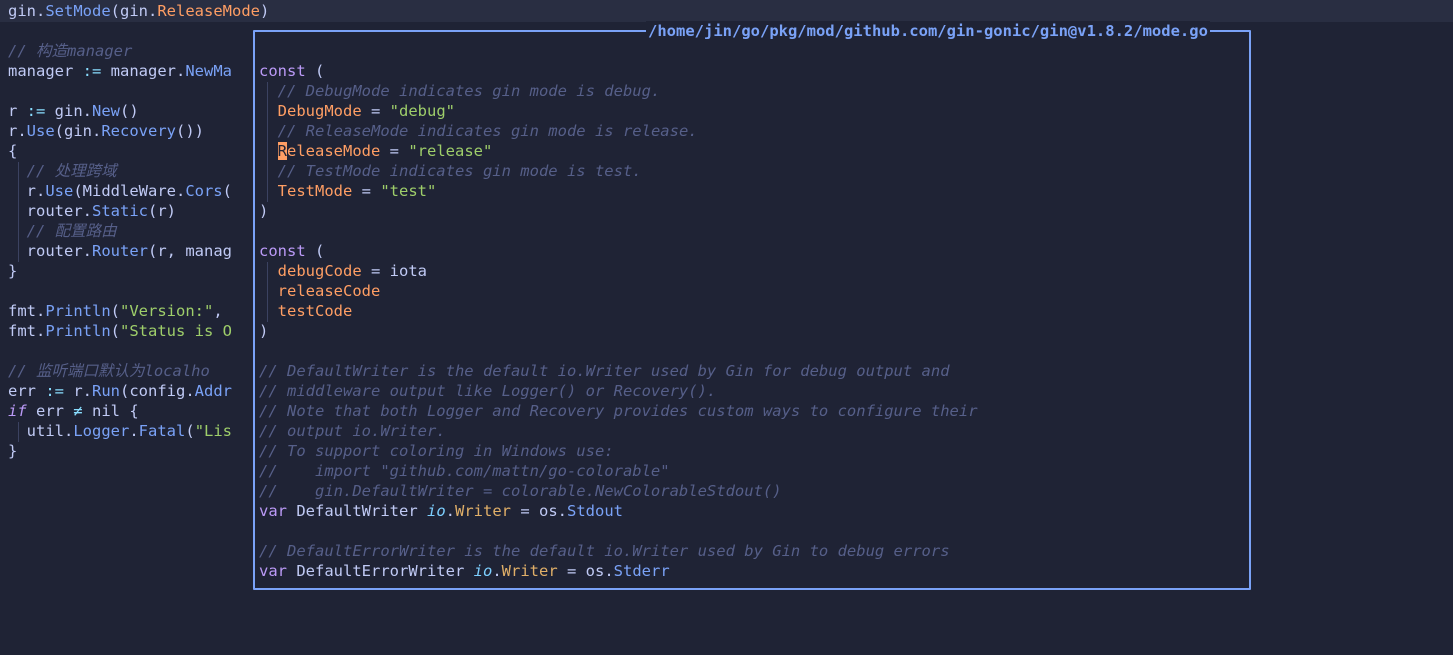 The image size is (1453, 655). I want to click on code-token: manager, so click(45, 71).